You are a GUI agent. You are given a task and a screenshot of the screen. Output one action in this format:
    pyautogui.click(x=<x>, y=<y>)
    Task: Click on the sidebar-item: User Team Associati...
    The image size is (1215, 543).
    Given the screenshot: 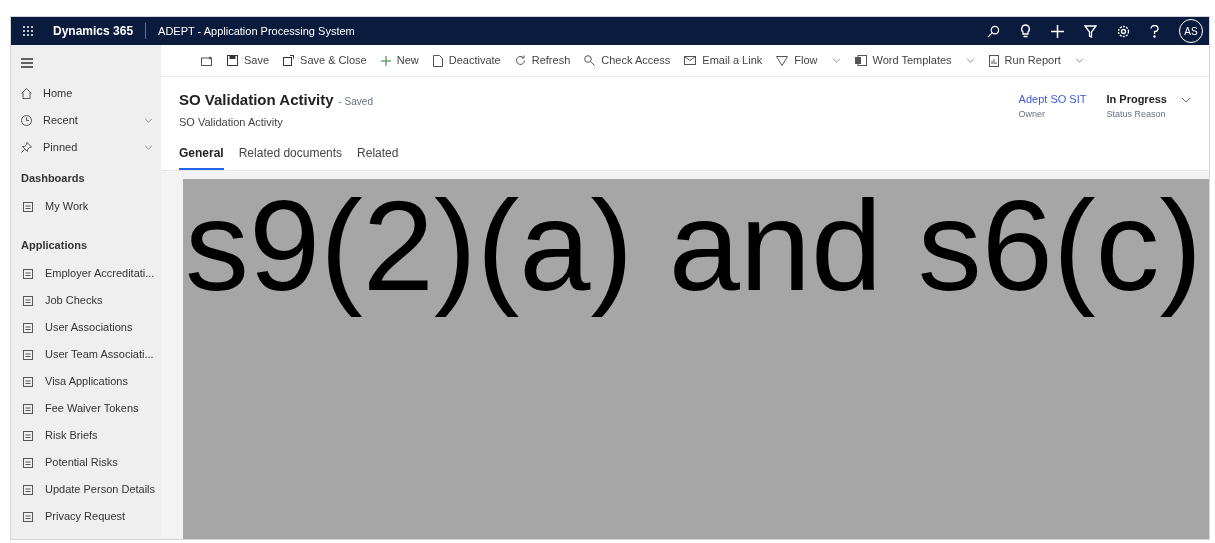 What is the action you would take?
    pyautogui.click(x=86, y=354)
    